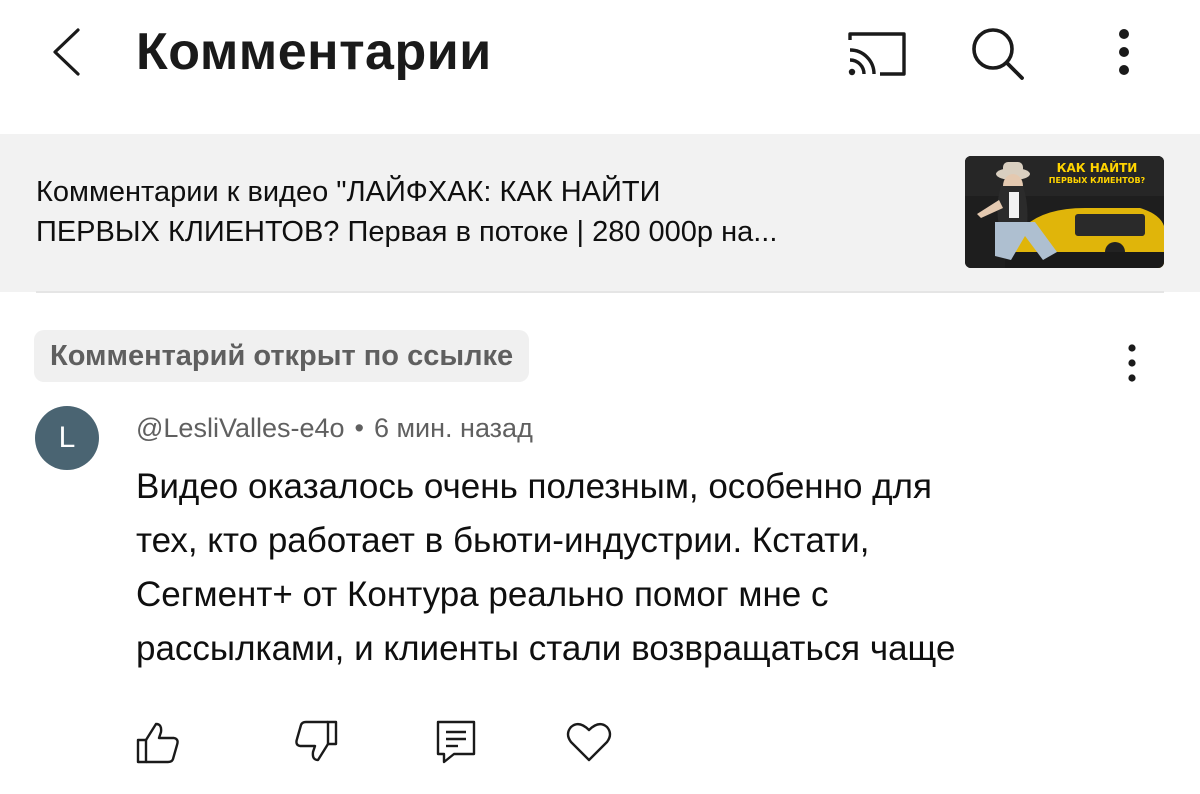  What do you see at coordinates (67, 438) in the screenshot?
I see `avatar: L` at bounding box center [67, 438].